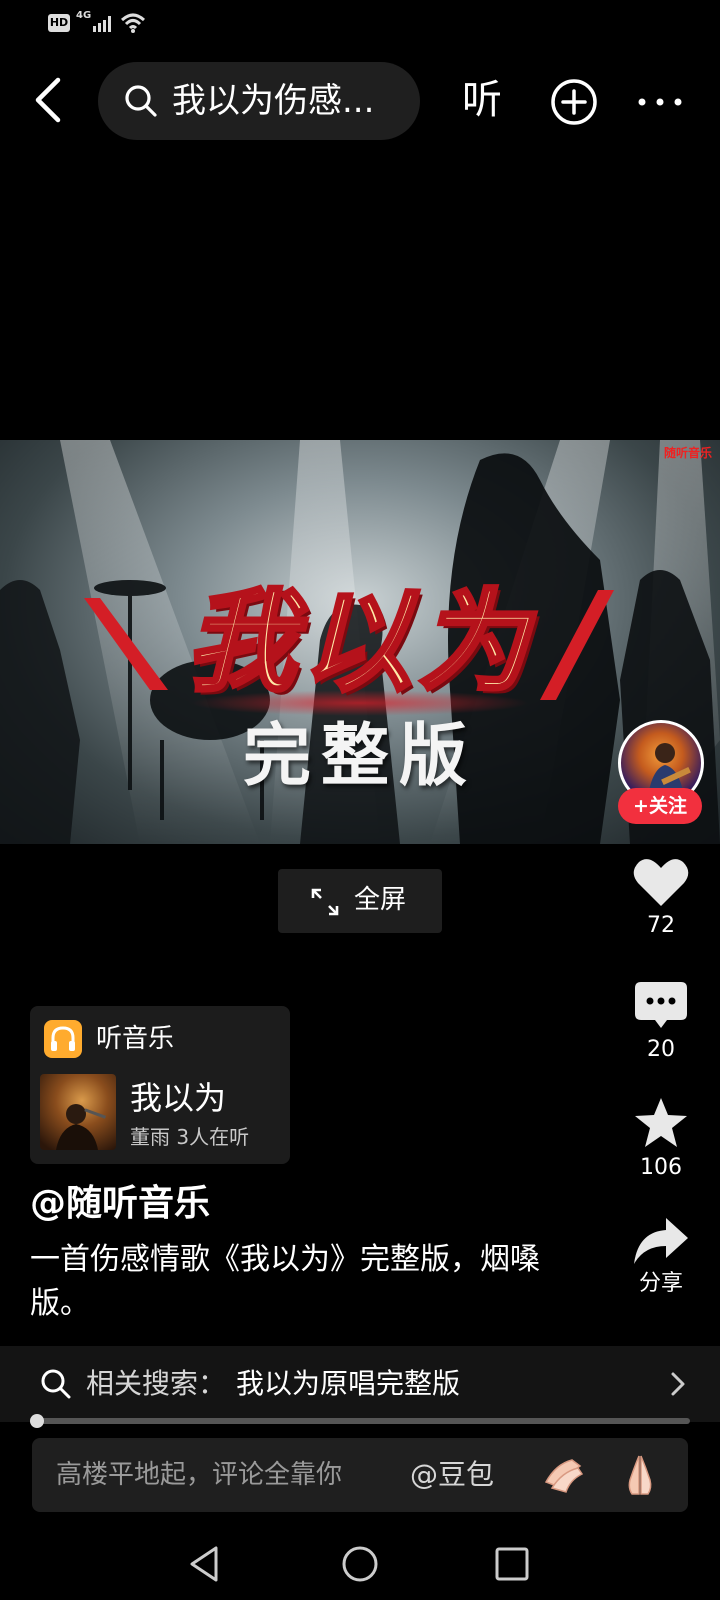  What do you see at coordinates (360, 24) in the screenshot?
I see `status-bar: HD 4G` at bounding box center [360, 24].